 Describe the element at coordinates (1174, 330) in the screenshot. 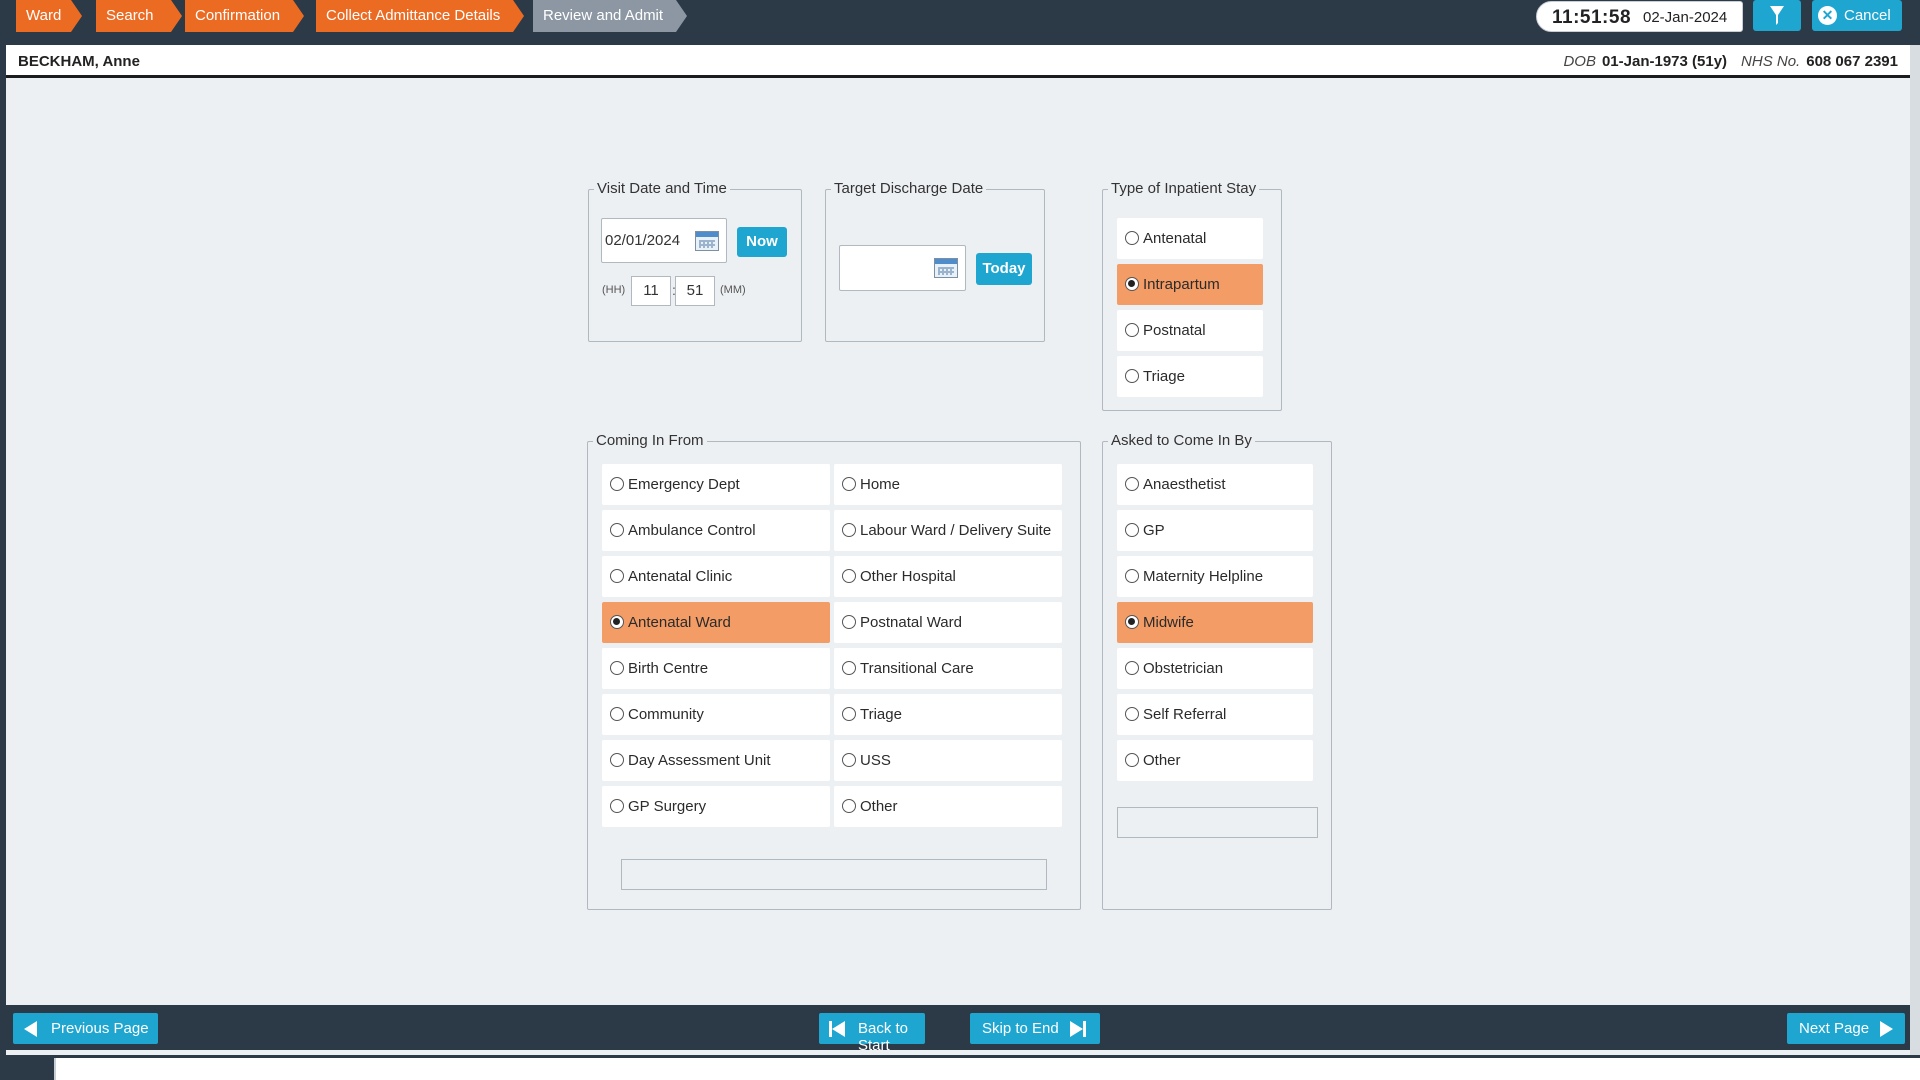

I see `option-label: Postnatal` at that location.